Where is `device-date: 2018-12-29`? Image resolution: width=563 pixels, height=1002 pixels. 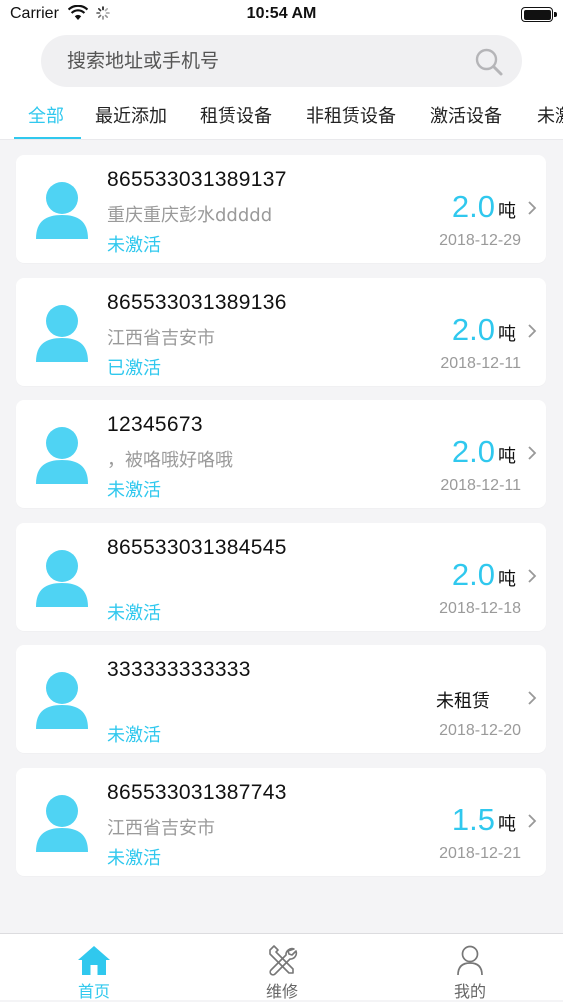
device-date: 2018-12-29 is located at coordinates (480, 240).